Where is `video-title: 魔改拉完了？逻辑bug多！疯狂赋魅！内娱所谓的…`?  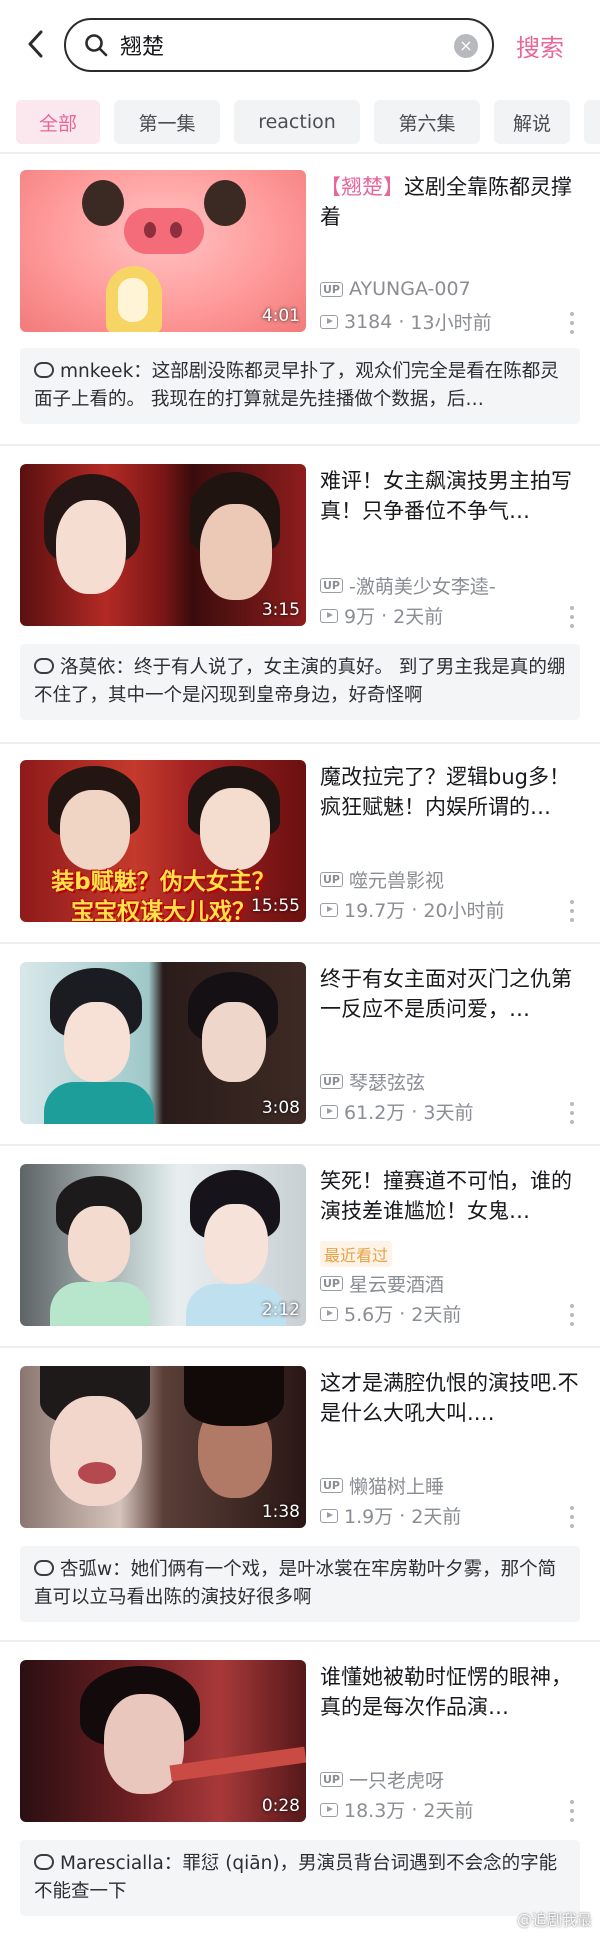
video-title: 魔改拉完了？逻辑bug多！疯狂赋魅！内娱所谓的… is located at coordinates (451, 792).